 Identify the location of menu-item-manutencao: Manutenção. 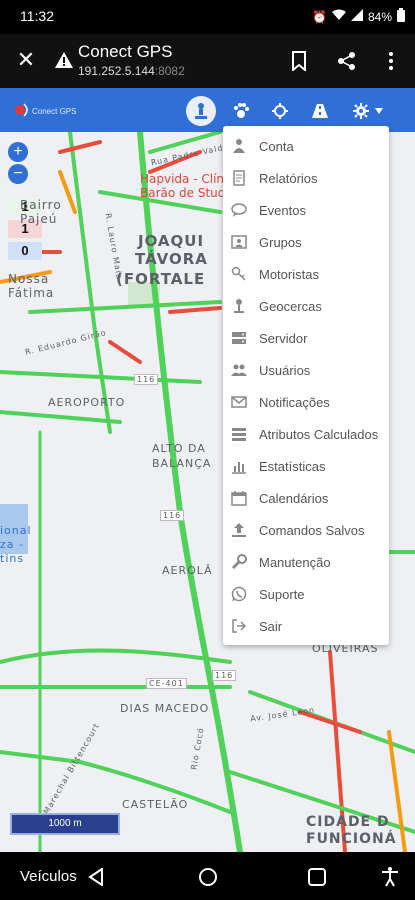
(306, 562).